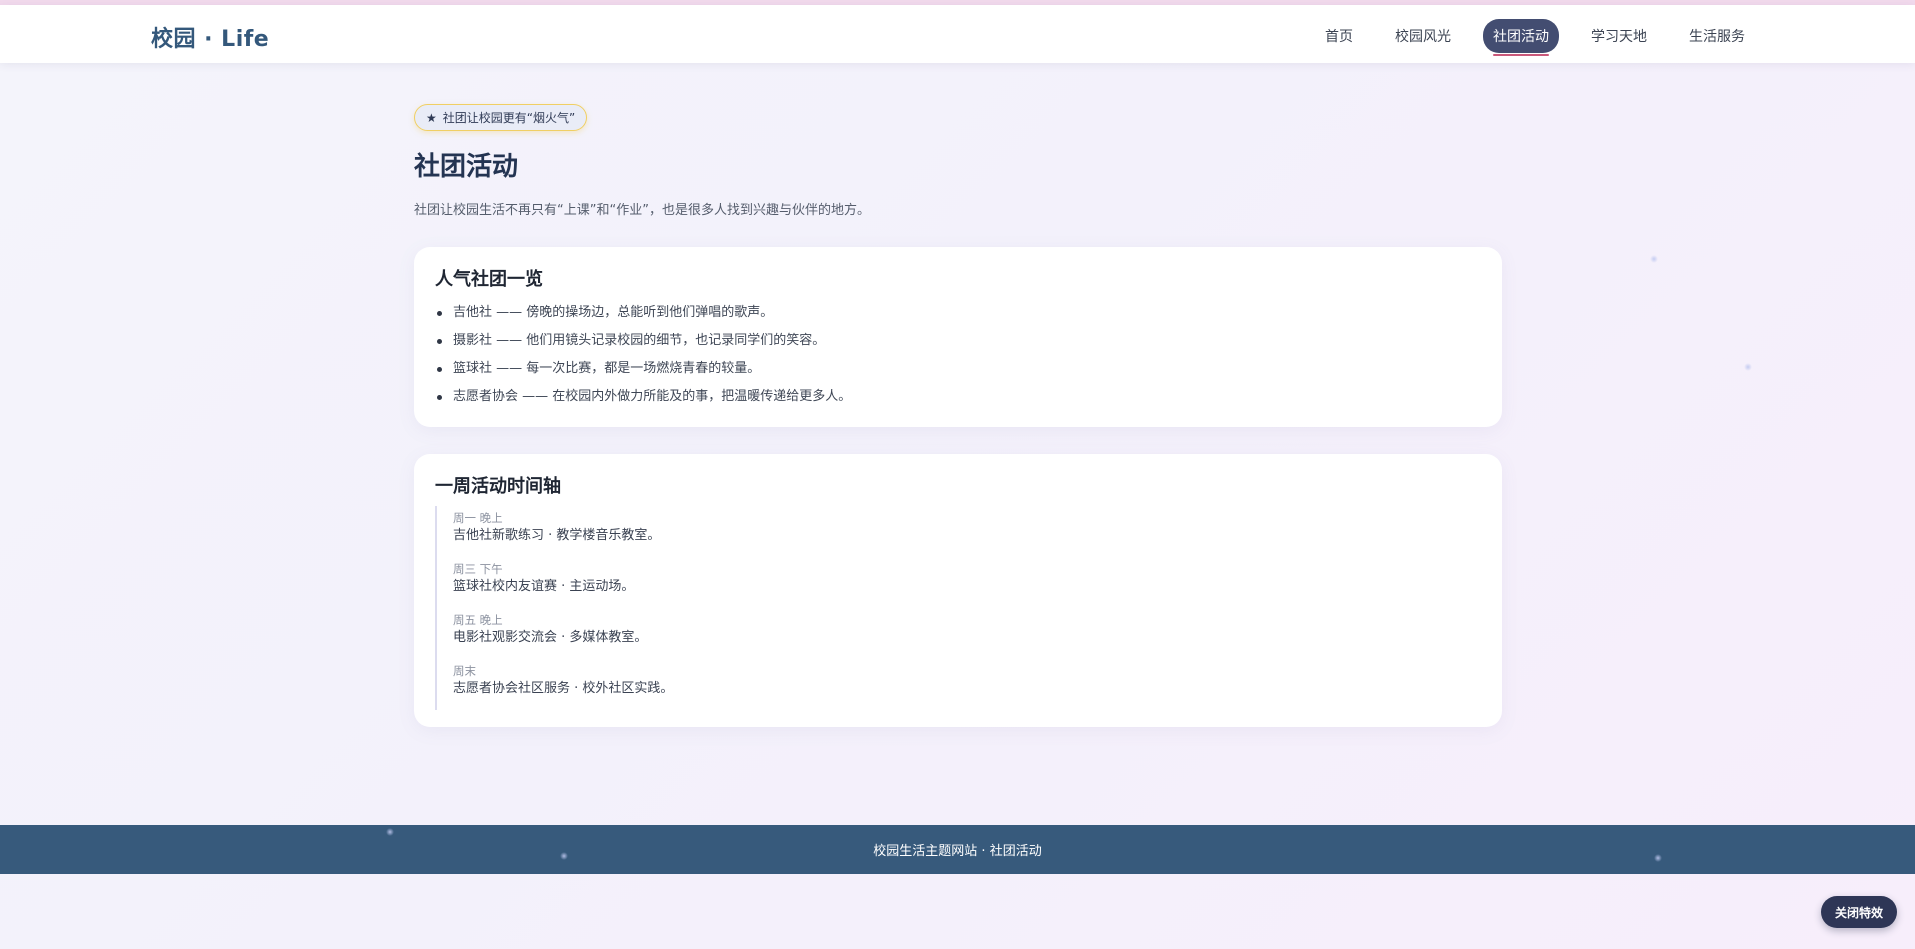 The image size is (1915, 949). What do you see at coordinates (431, 117) in the screenshot?
I see `star-icon: ★` at bounding box center [431, 117].